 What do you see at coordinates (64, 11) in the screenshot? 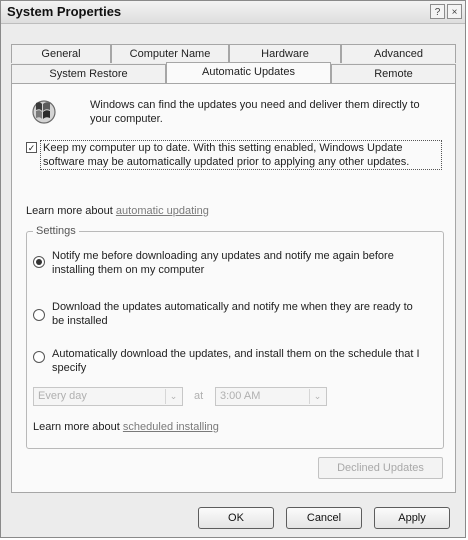
I see `window-title: System Properties` at bounding box center [64, 11].